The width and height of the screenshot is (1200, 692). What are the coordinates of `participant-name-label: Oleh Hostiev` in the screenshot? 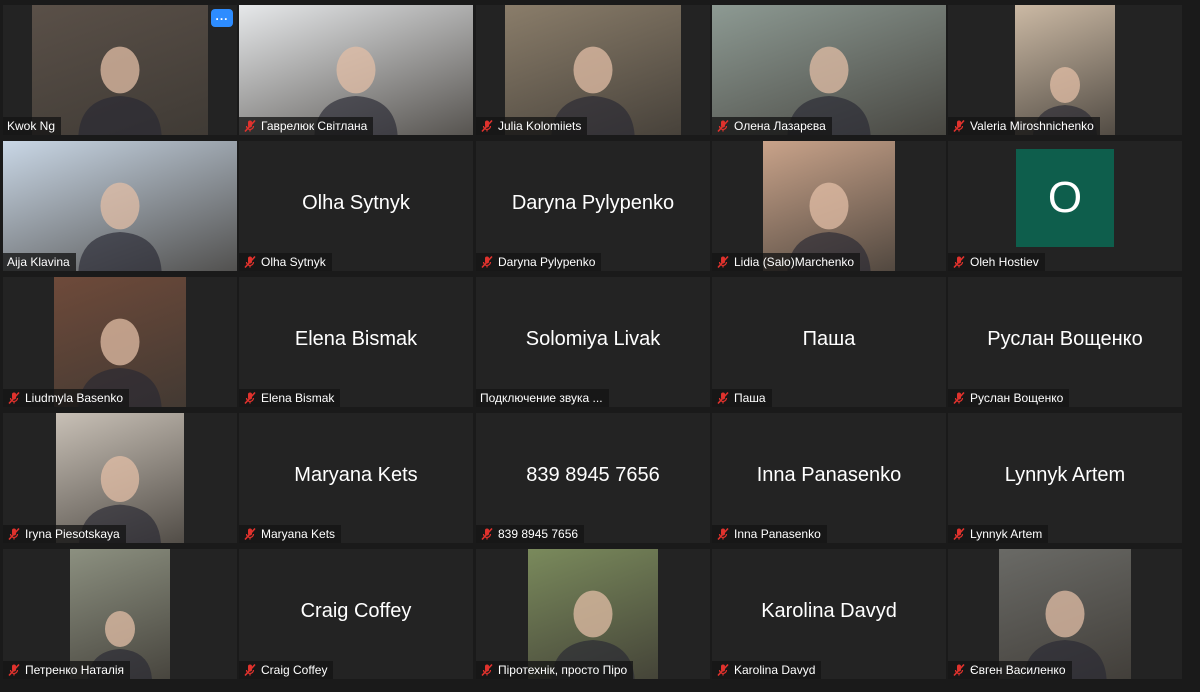 It's located at (996, 262).